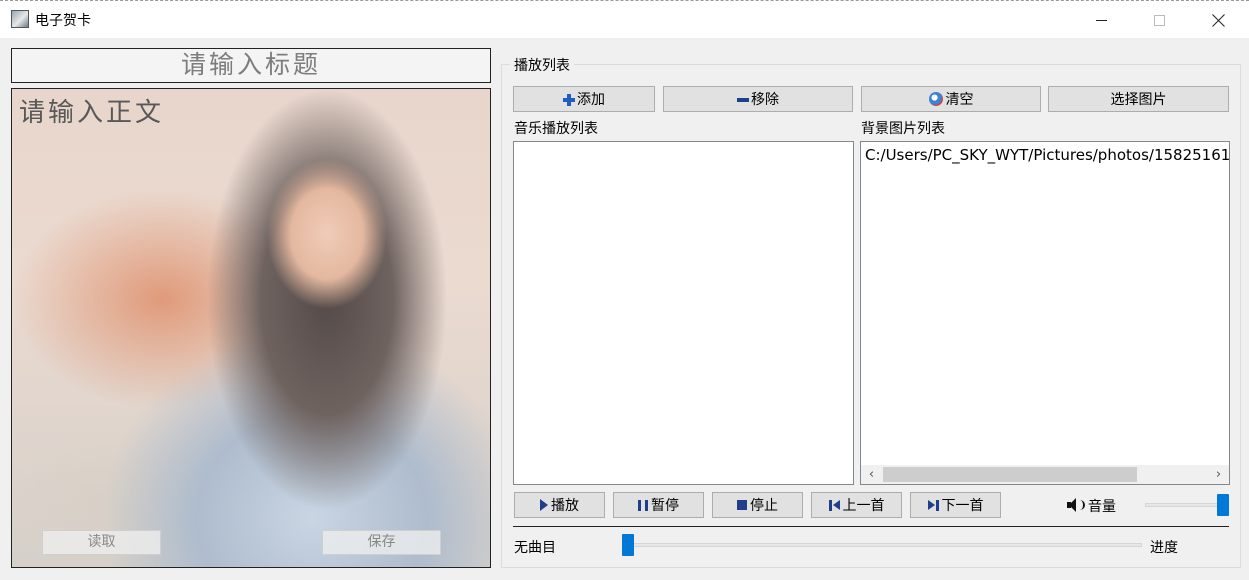 Image resolution: width=1249 pixels, height=580 pixels. Describe the element at coordinates (765, 100) in the screenshot. I see `remove-button-label: 移除` at that location.